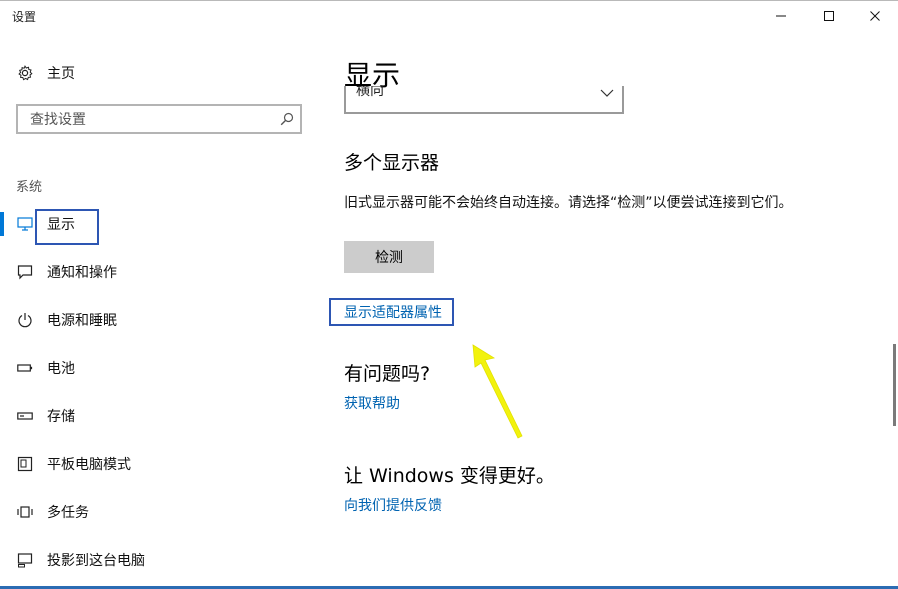 The image size is (898, 589). Describe the element at coordinates (96, 561) in the screenshot. I see `sidebar-item-label: 投影到这台电脑` at that location.